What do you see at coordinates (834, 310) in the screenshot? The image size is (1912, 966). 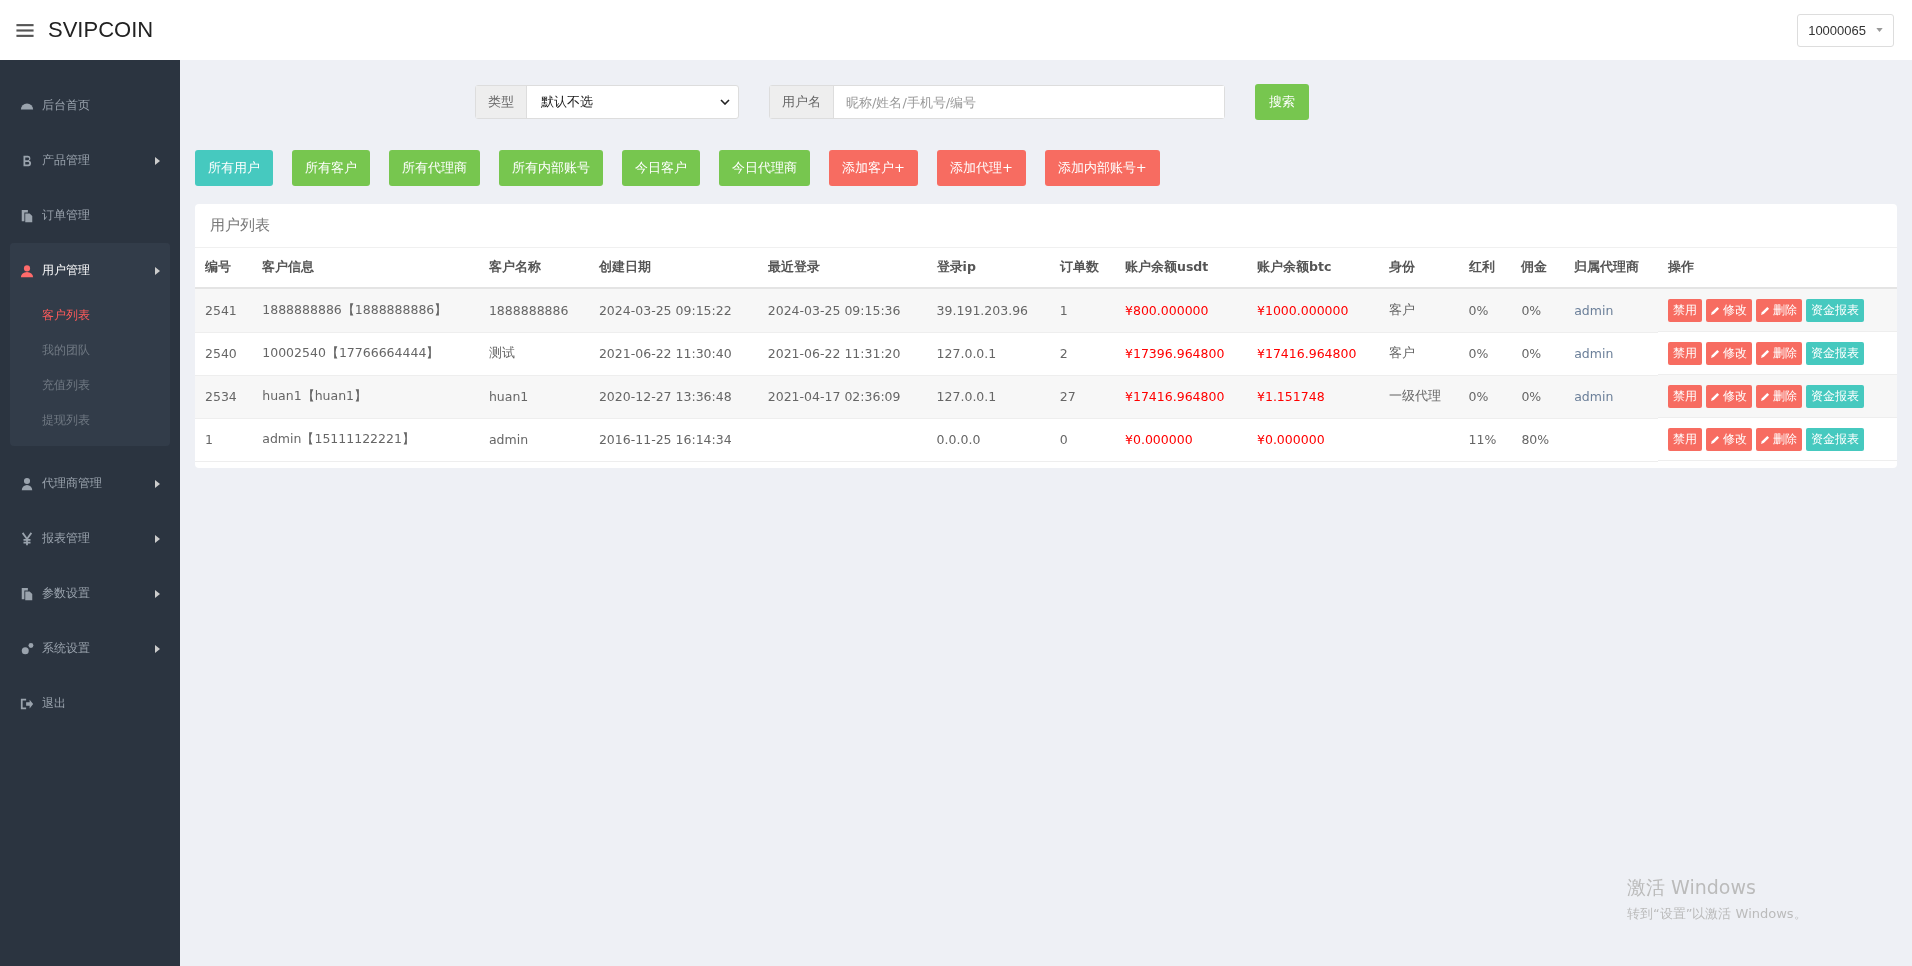 I see `table-cell: 2024-03-25 09:15:36` at bounding box center [834, 310].